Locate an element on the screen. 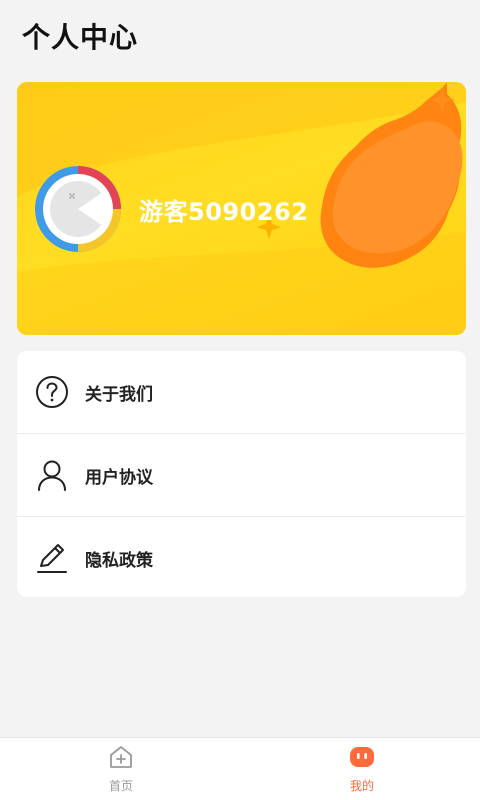  avatar is located at coordinates (78, 209).